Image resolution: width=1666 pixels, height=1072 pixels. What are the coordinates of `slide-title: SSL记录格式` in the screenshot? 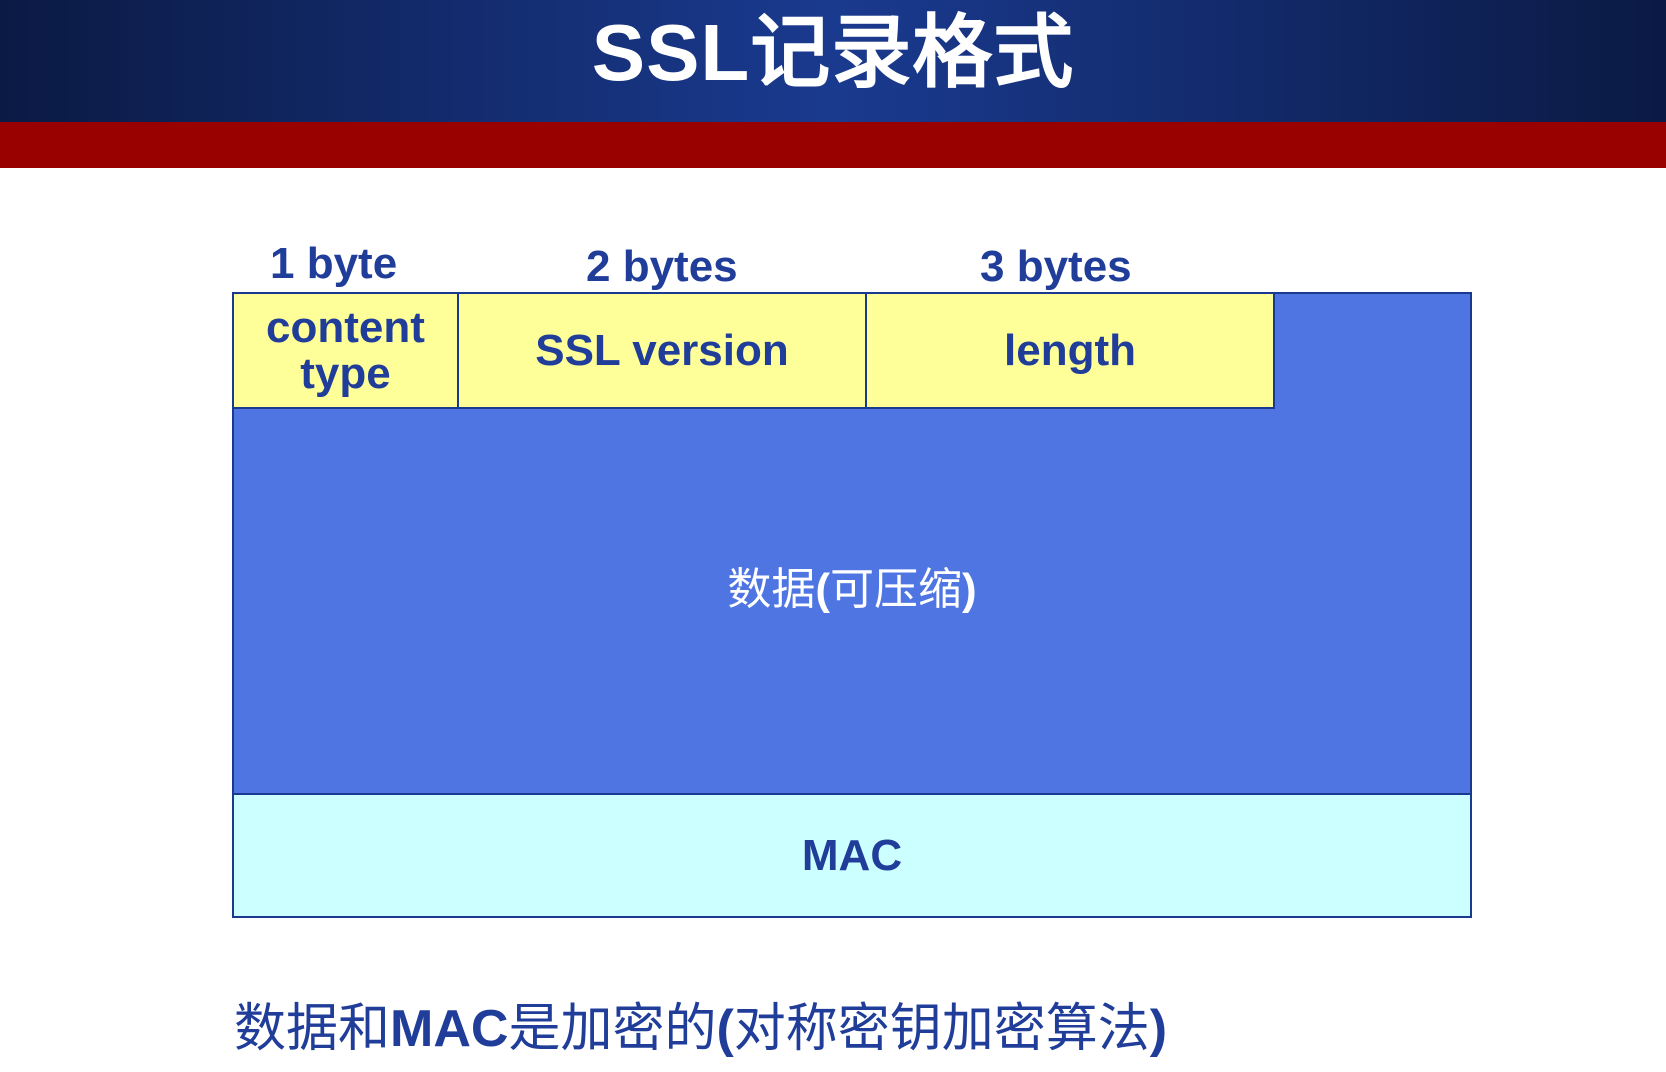 It's located at (833, 52).